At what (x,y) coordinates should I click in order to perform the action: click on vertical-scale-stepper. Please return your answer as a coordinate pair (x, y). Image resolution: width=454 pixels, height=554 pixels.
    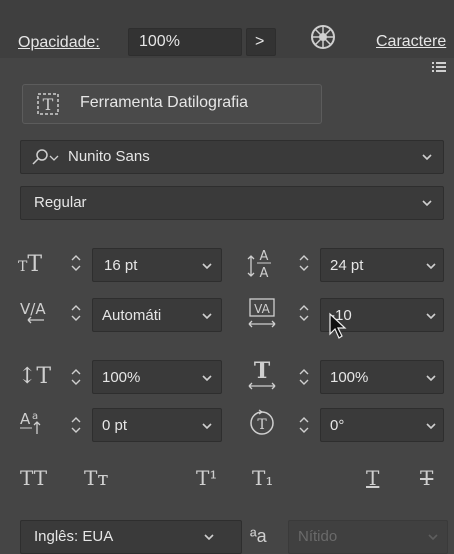
    Looking at the image, I should click on (76, 379).